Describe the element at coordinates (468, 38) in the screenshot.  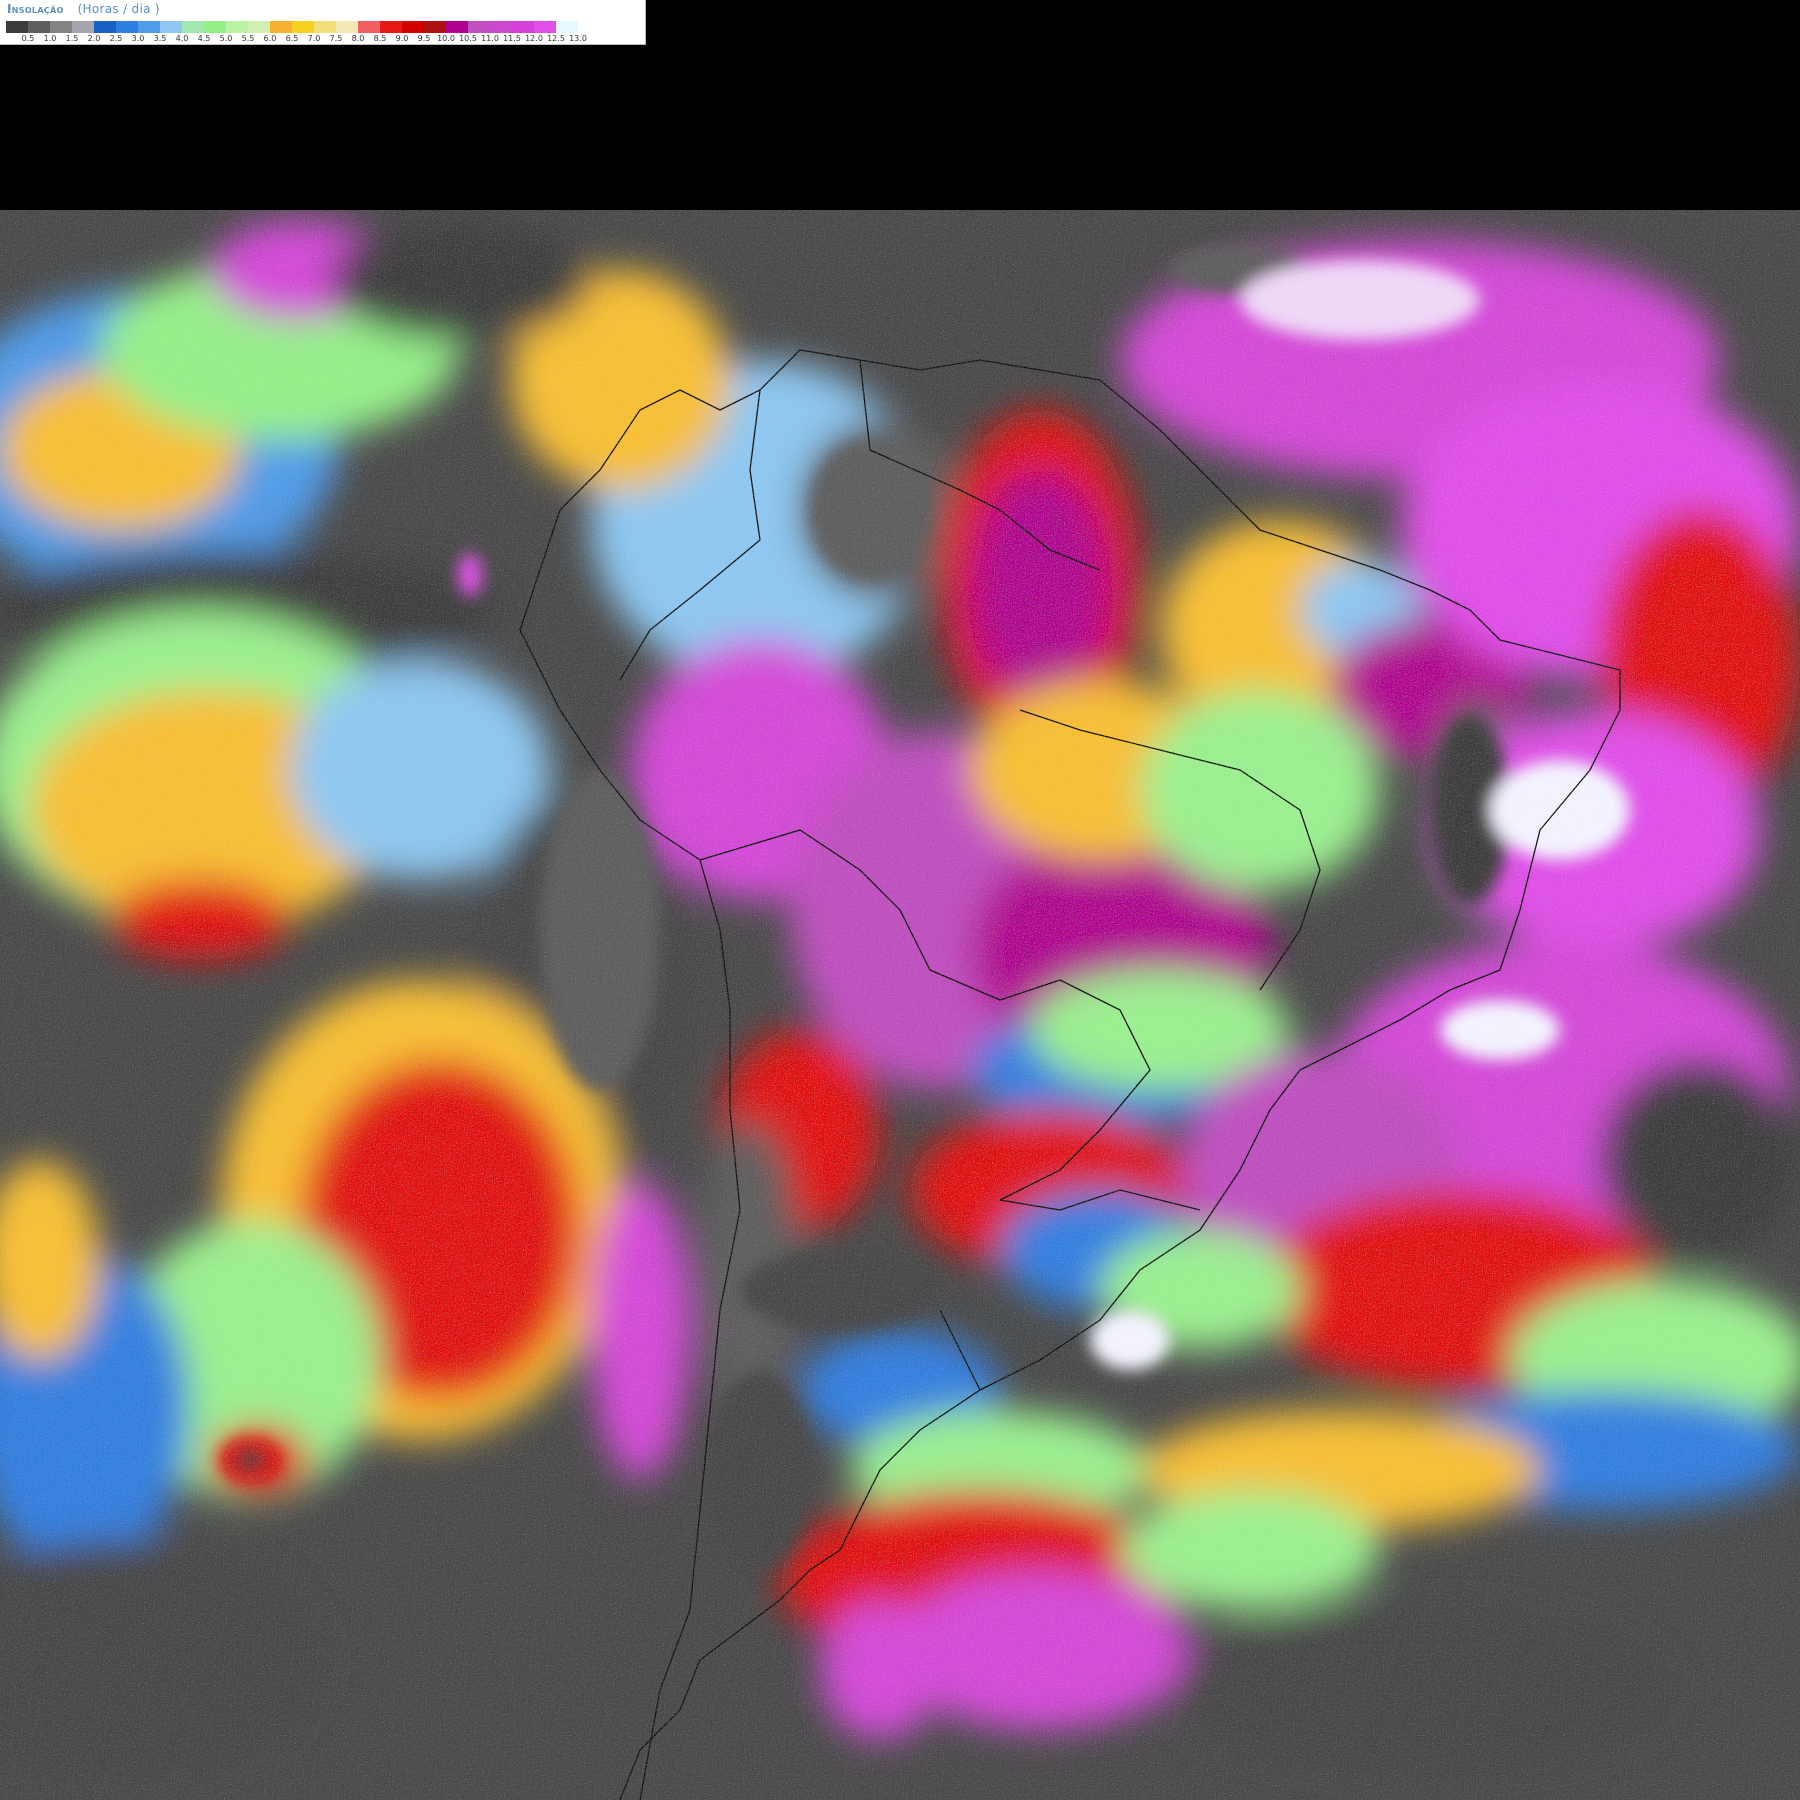
I see `legend-tick: 10.5` at that location.